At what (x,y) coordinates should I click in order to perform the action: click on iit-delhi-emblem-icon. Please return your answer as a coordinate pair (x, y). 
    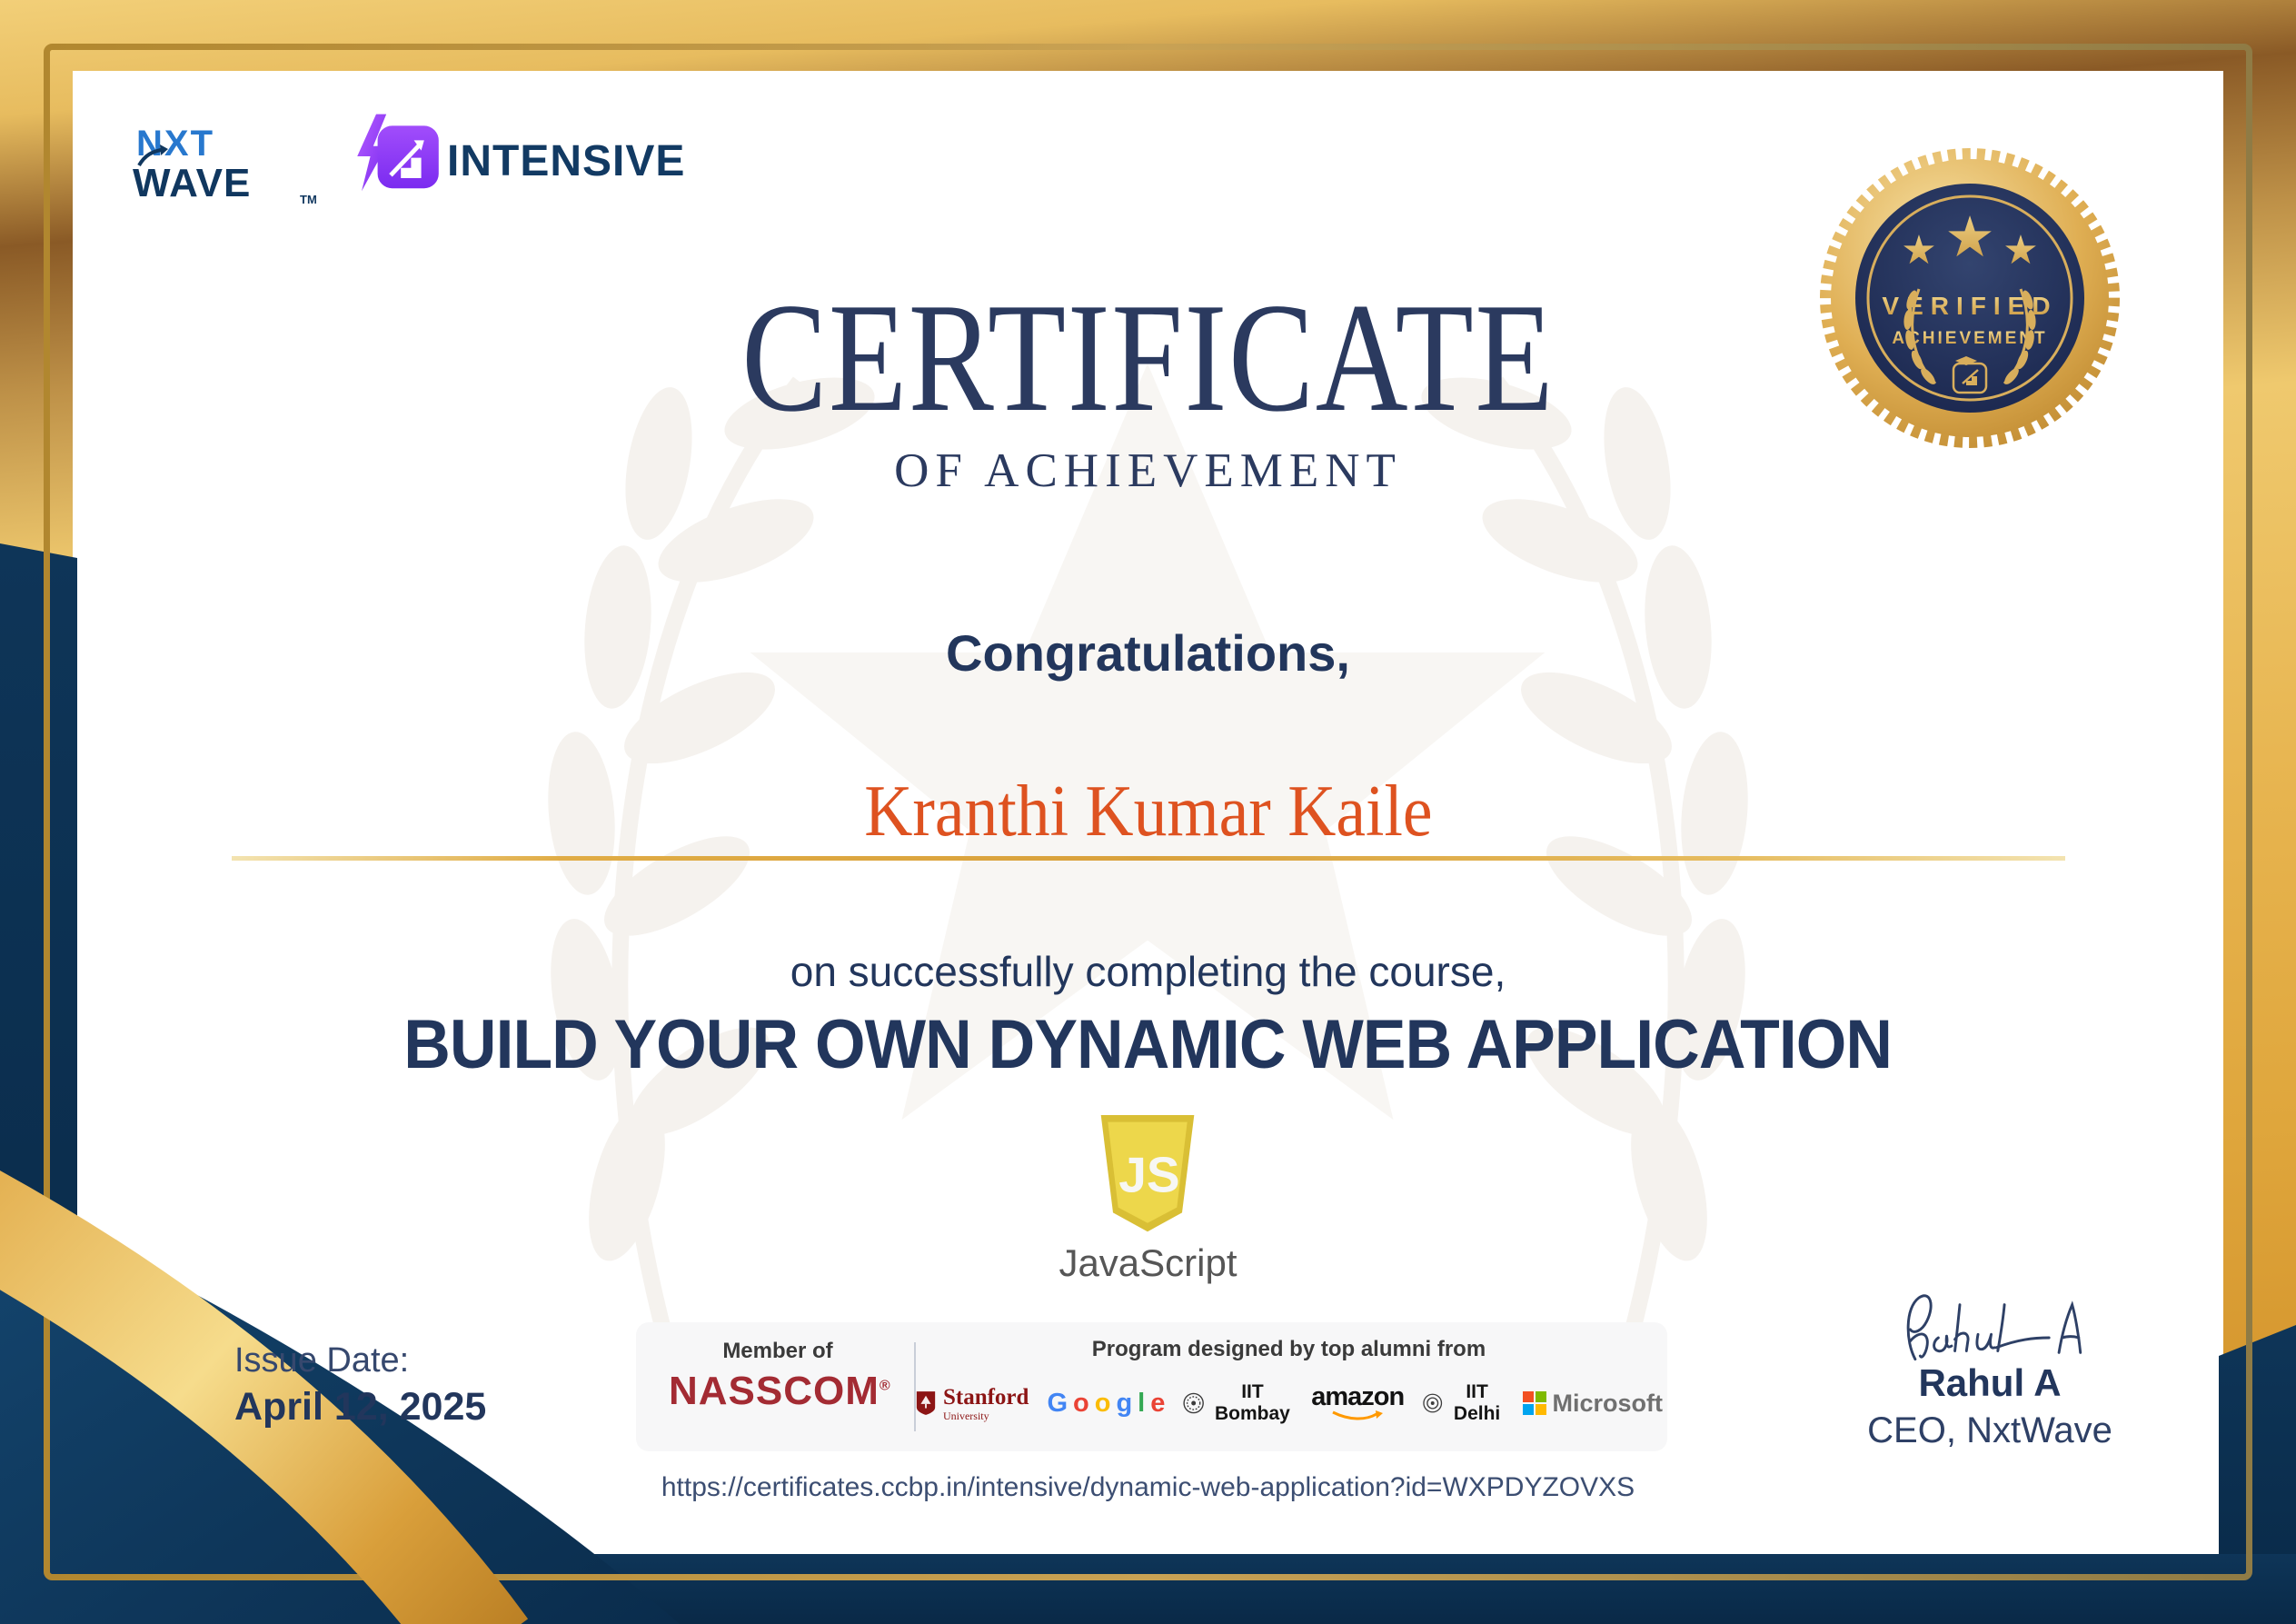
    Looking at the image, I should click on (1433, 1403).